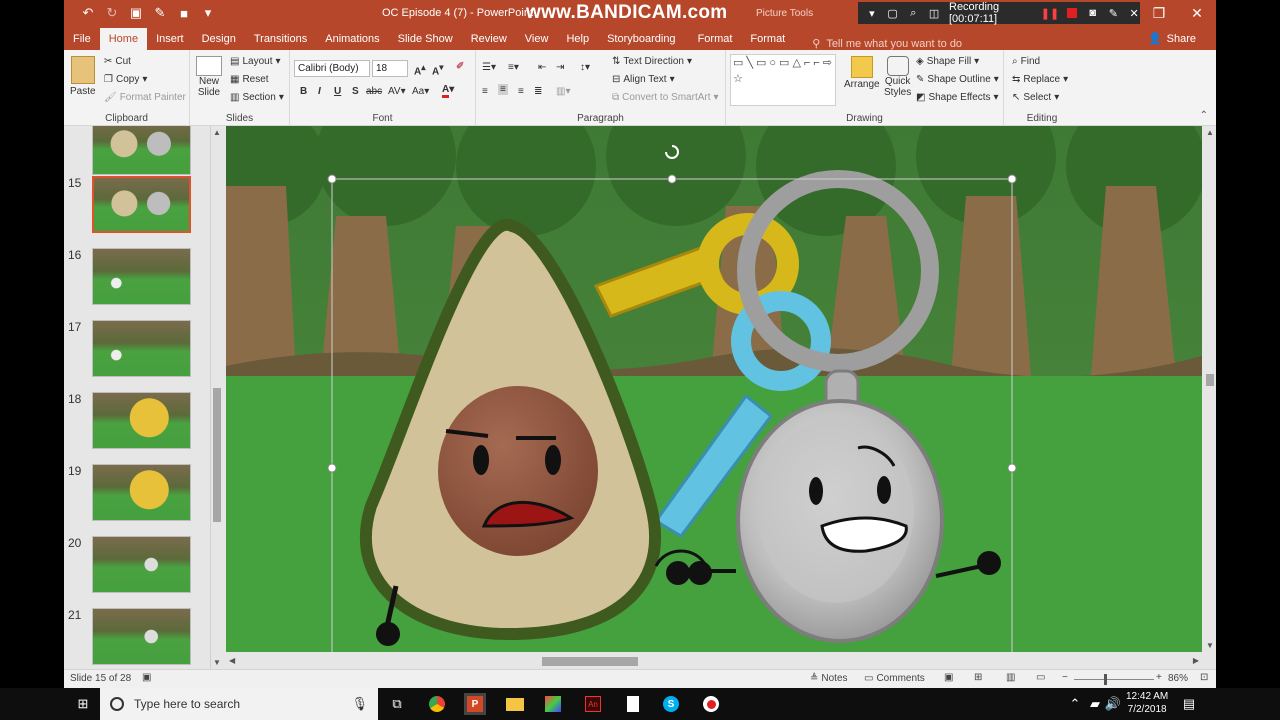 This screenshot has width=1280, height=720. What do you see at coordinates (590, 661) in the screenshot?
I see `horizontal-scroll-thumb` at bounding box center [590, 661].